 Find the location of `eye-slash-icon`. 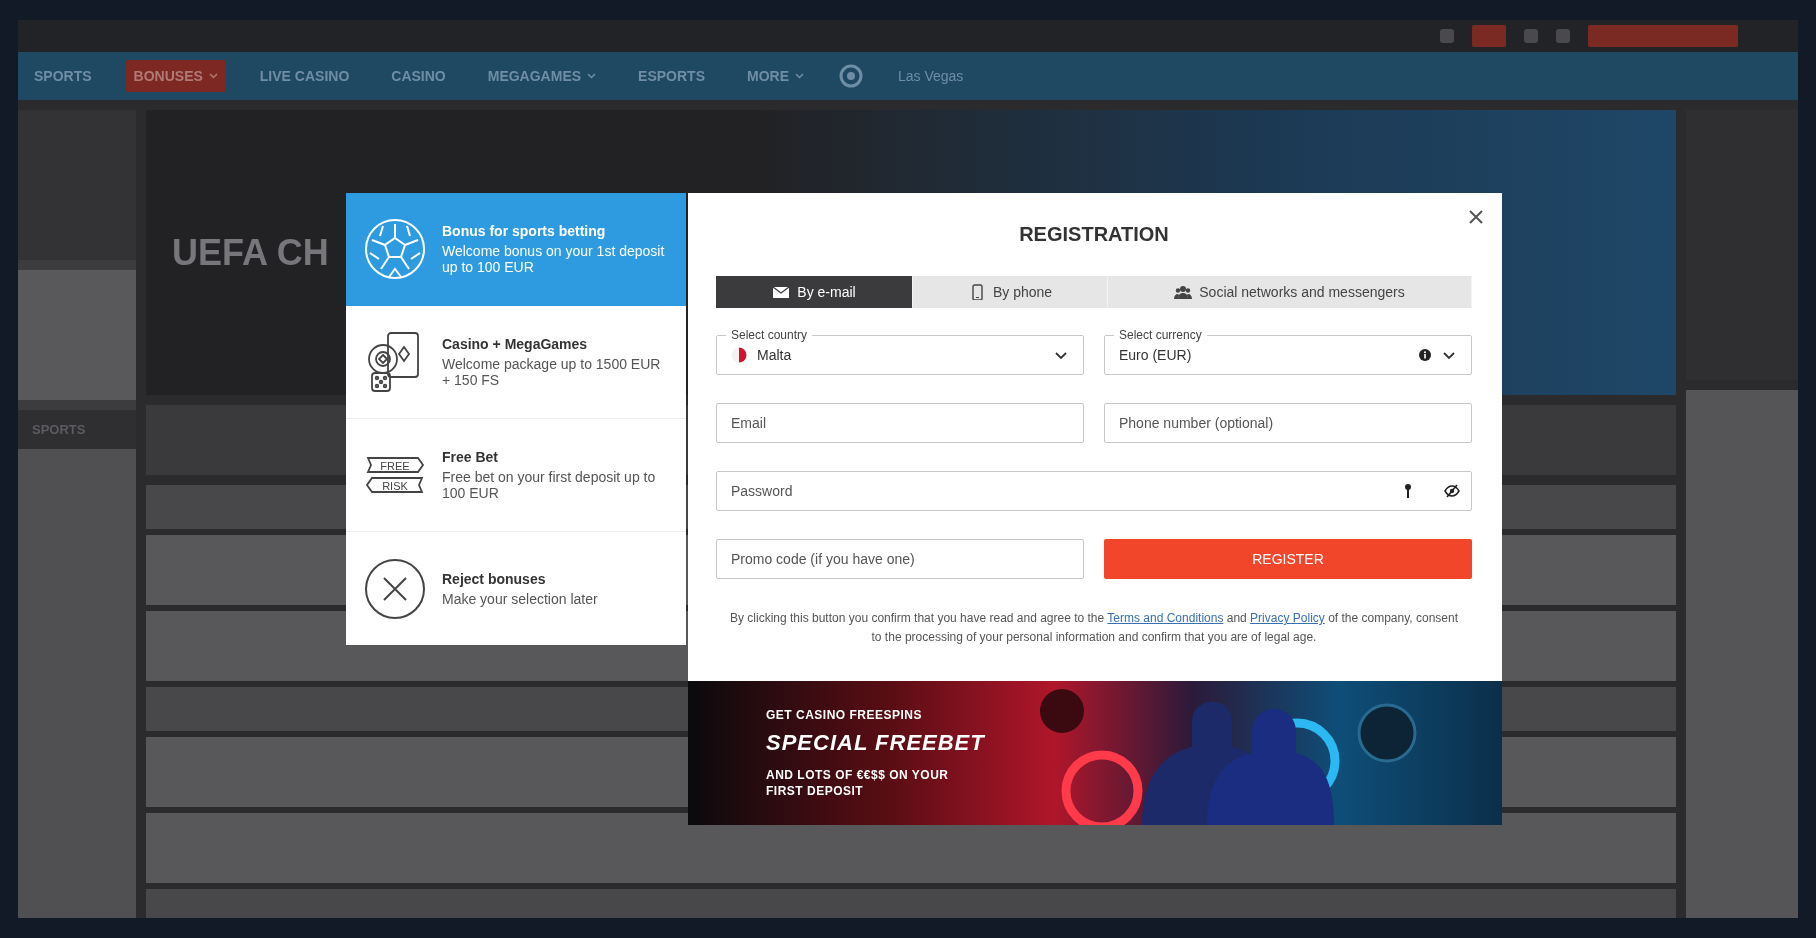

eye-slash-icon is located at coordinates (1452, 491).